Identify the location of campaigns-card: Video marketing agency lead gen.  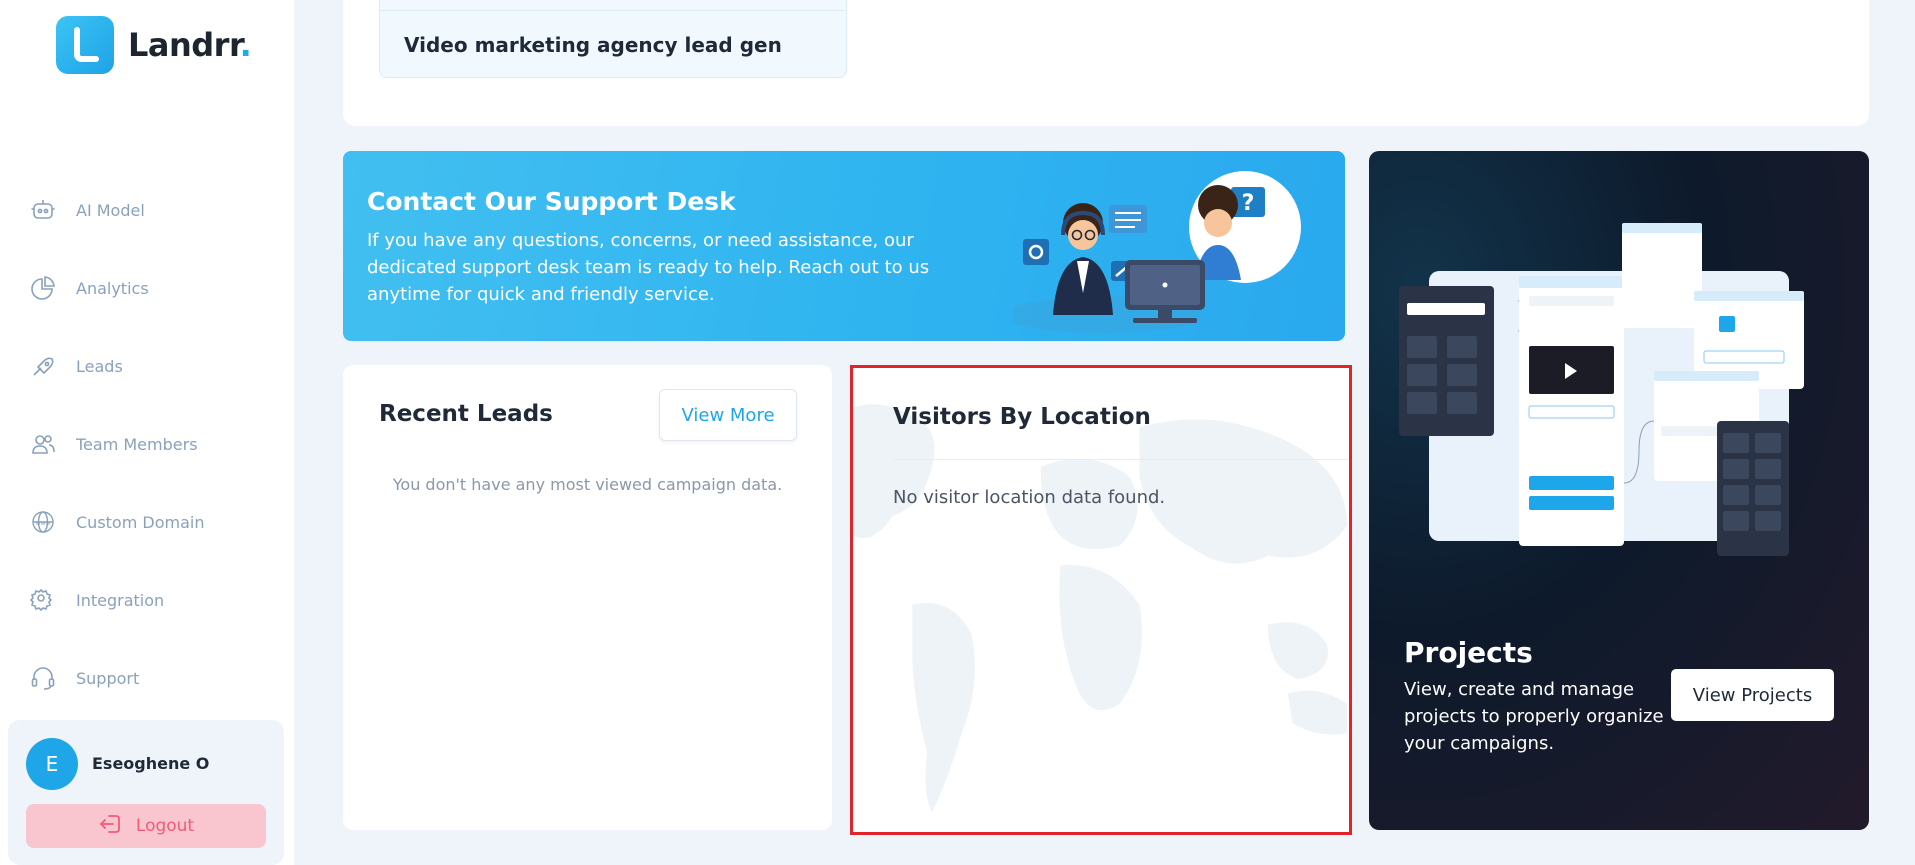
(1106, 63).